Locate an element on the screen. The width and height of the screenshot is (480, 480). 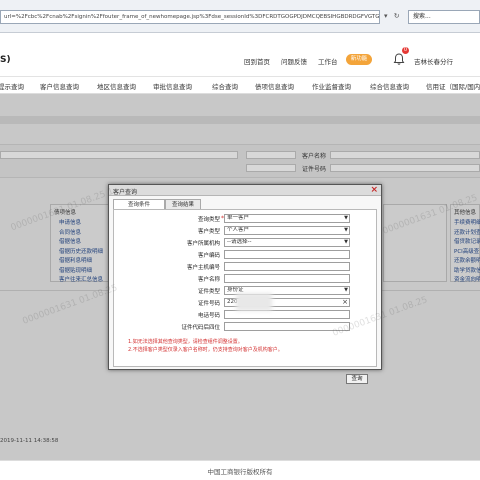
refresh-icon: ▾ ↻ is located at coordinates (393, 16).